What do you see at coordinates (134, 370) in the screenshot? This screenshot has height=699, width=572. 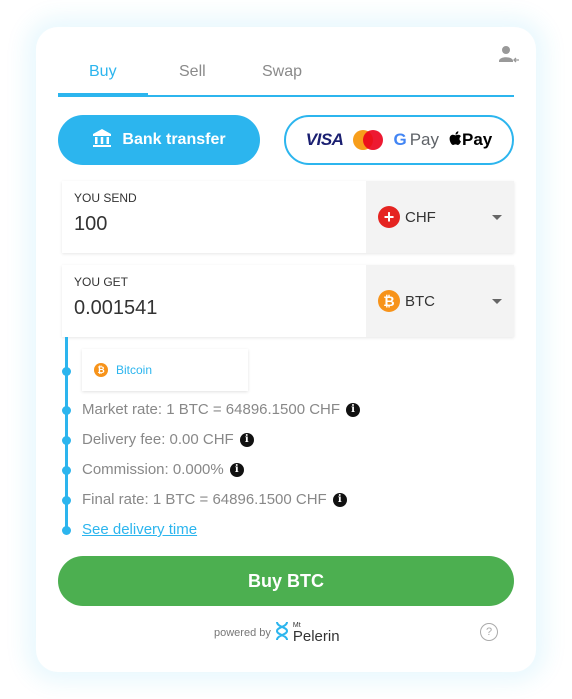 I see `network-label: Bitcoin` at bounding box center [134, 370].